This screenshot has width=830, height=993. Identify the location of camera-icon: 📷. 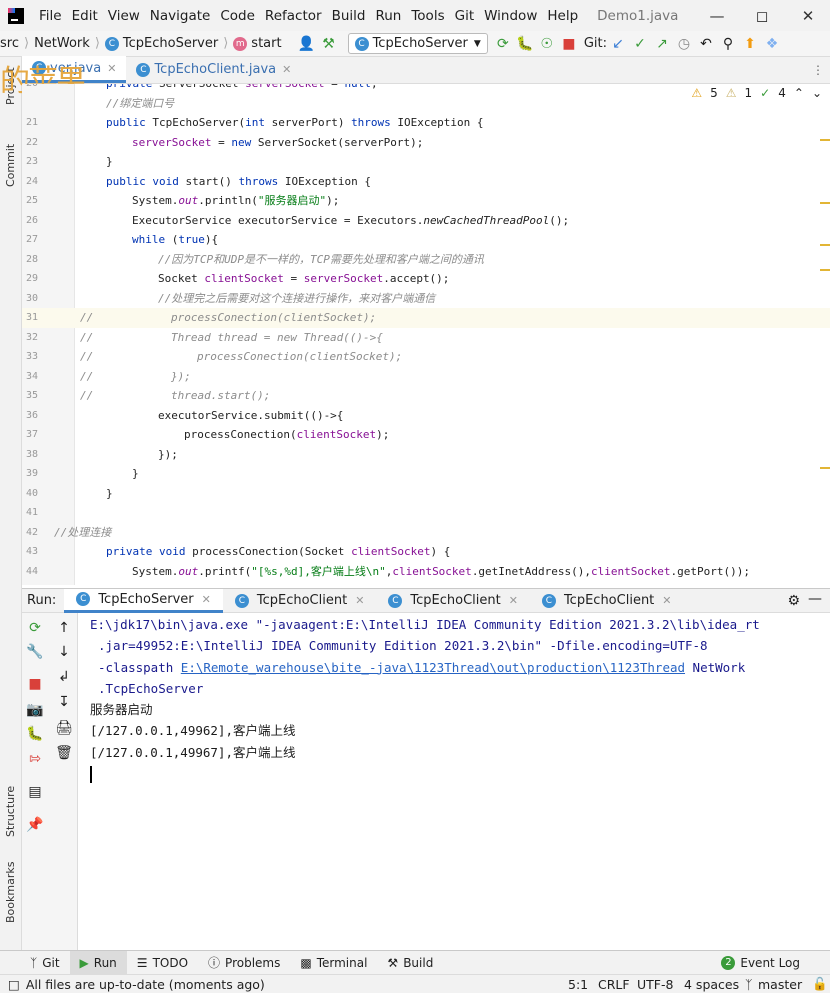
(35, 710).